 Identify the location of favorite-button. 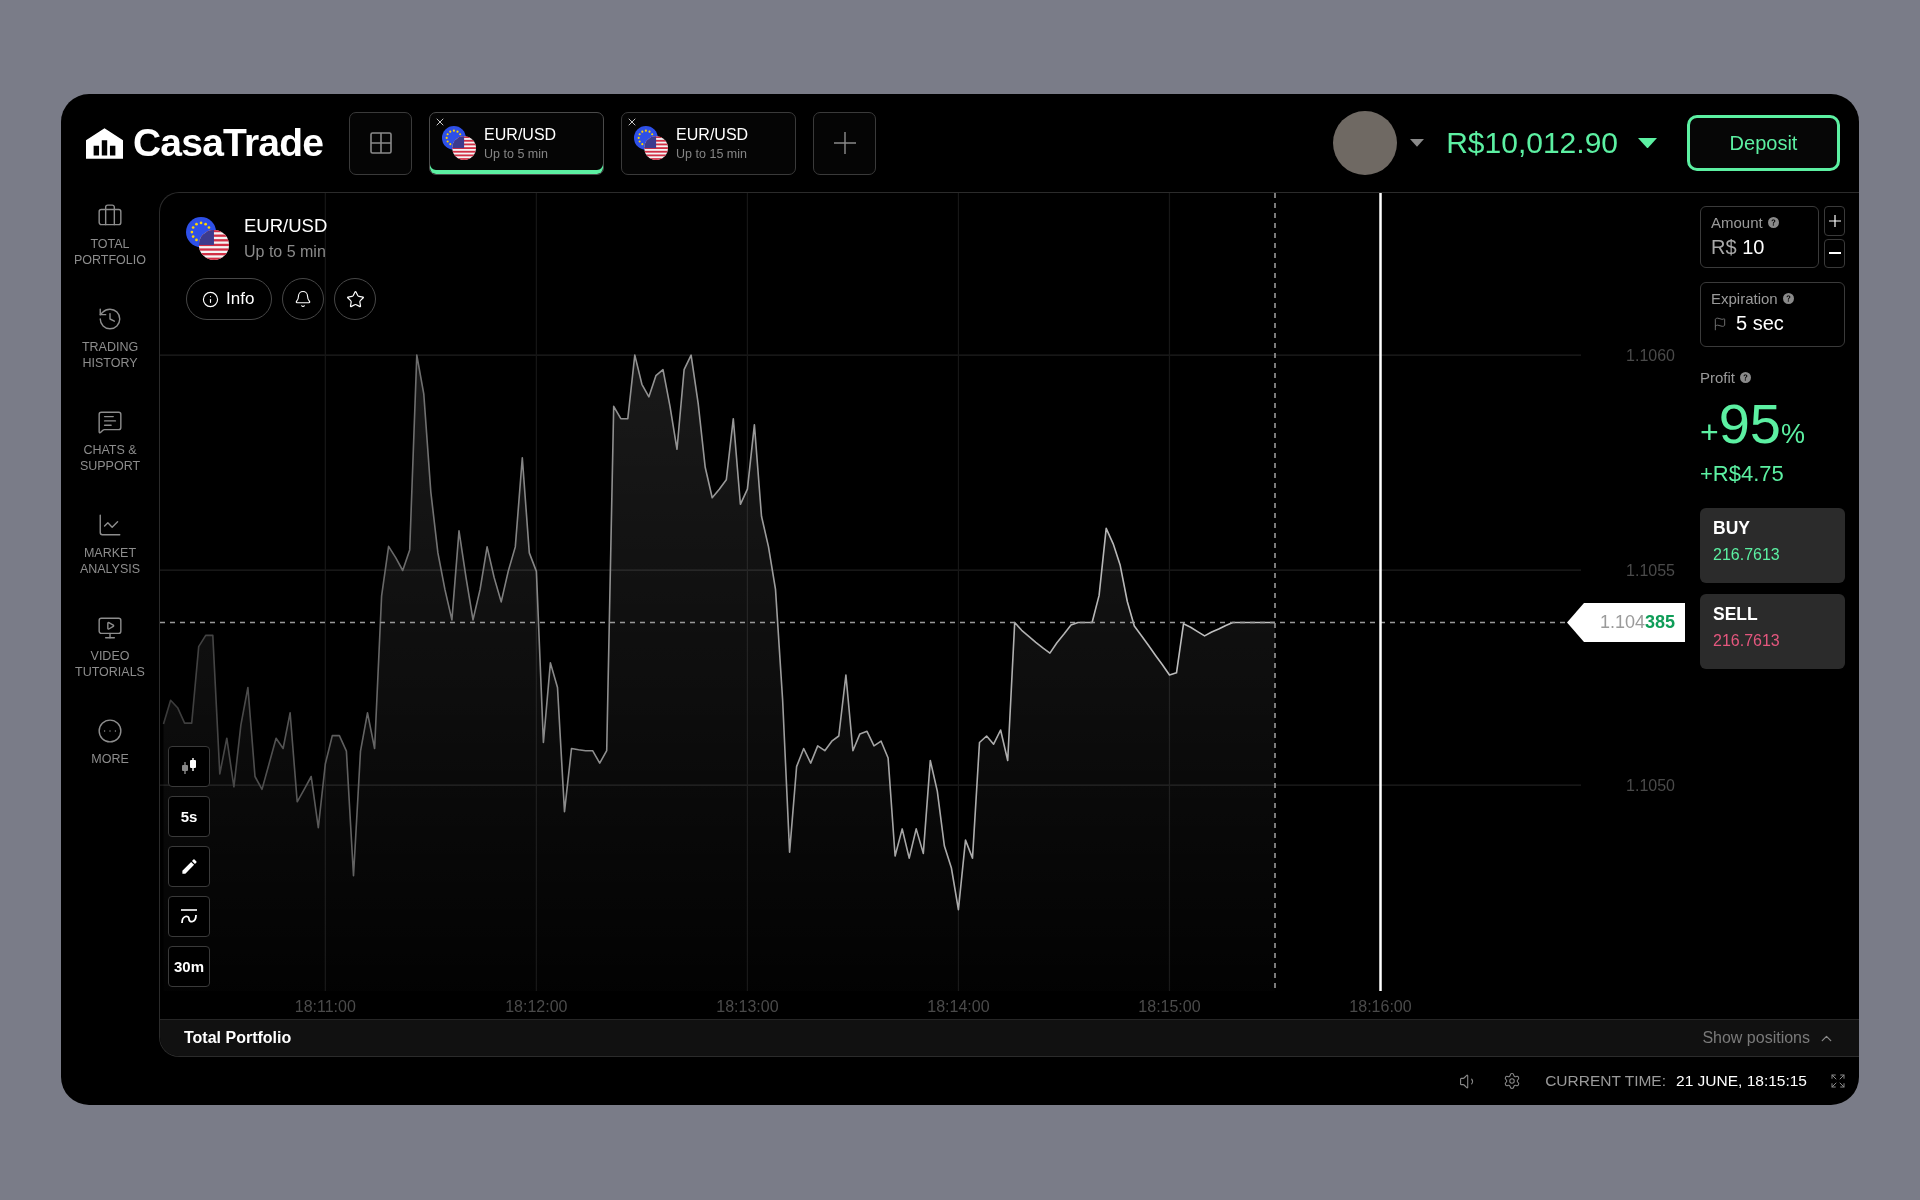
(355, 299).